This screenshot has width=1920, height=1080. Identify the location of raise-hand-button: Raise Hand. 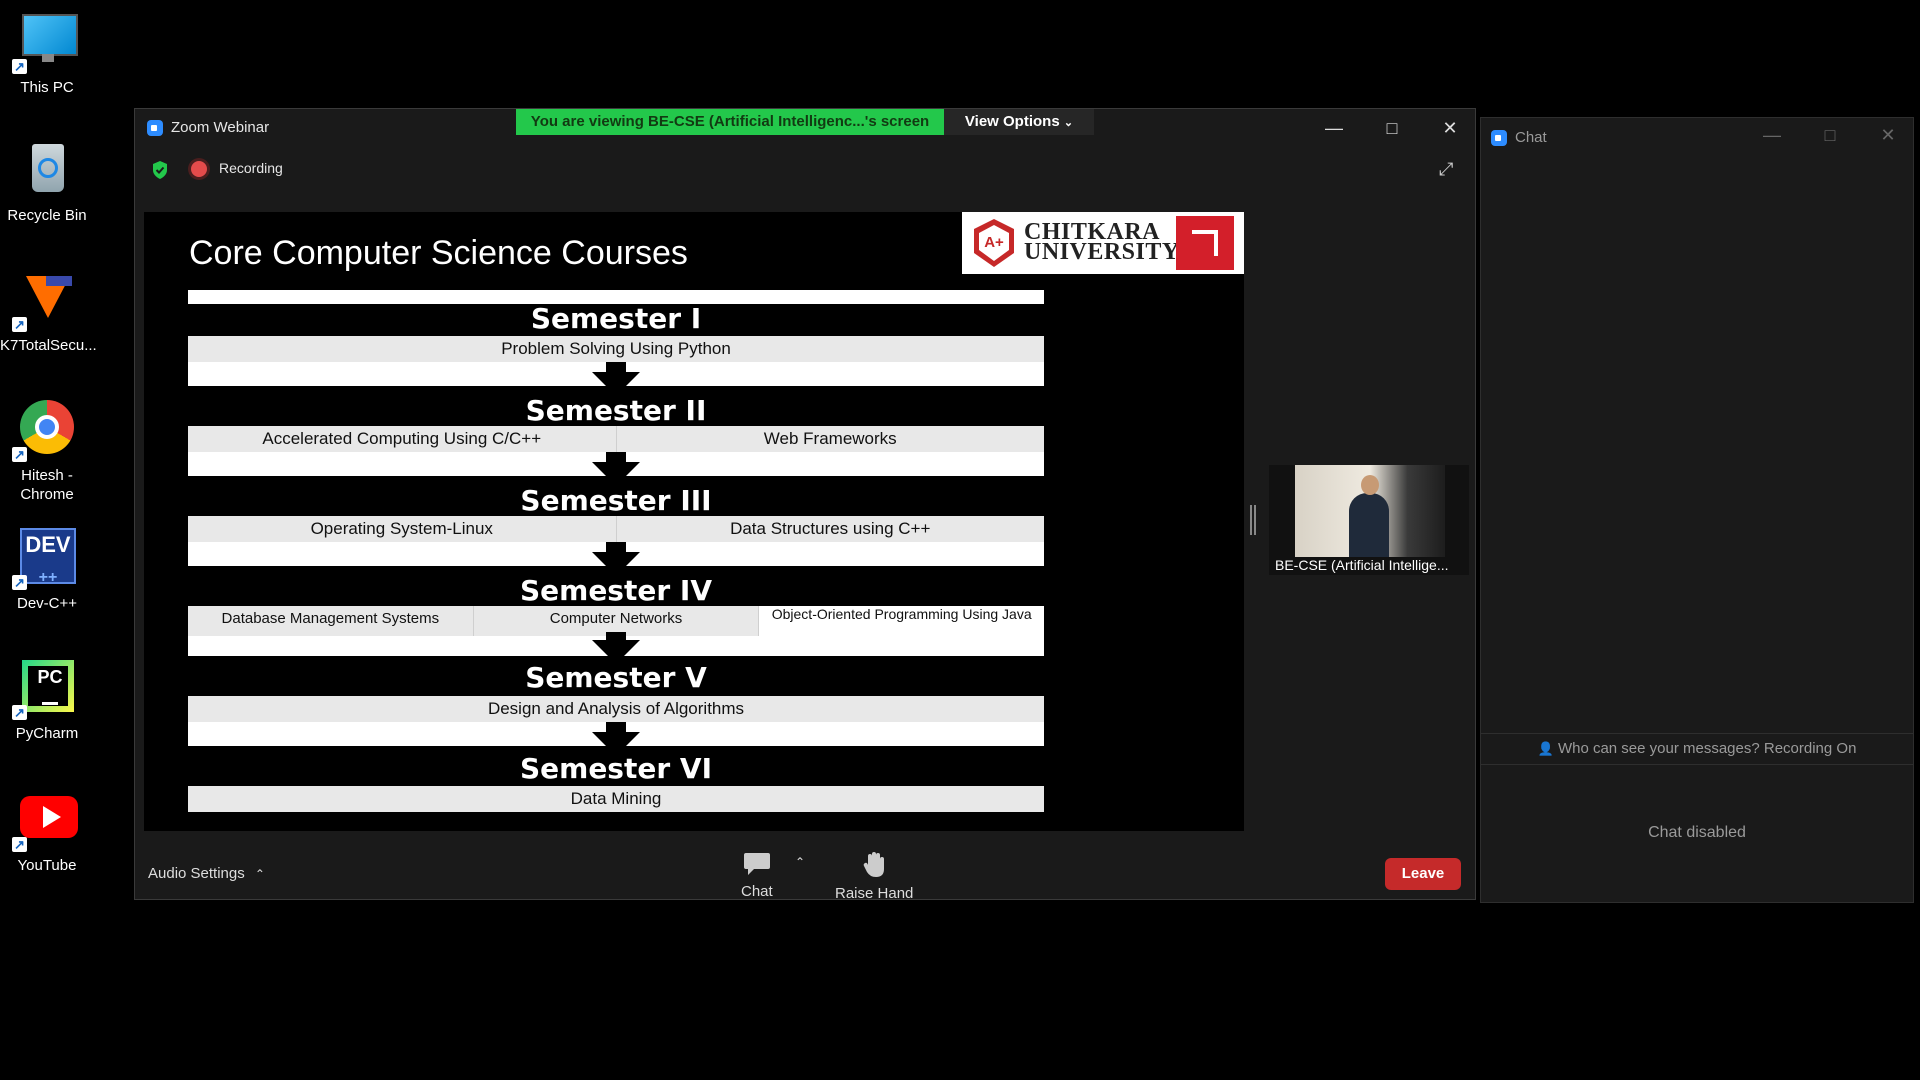
(874, 876).